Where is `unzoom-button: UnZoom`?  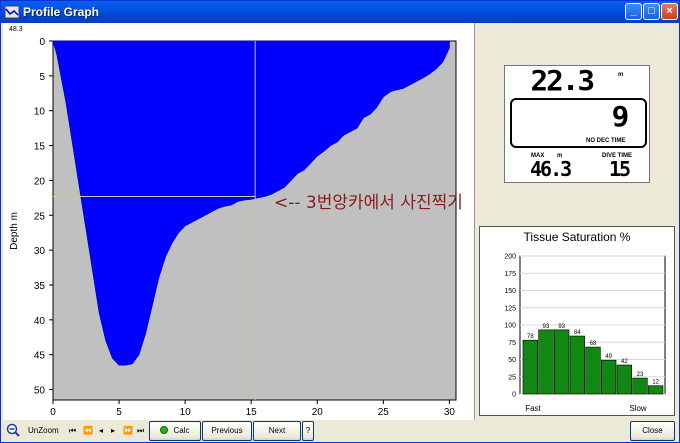
unzoom-button: UnZoom is located at coordinates (43, 430).